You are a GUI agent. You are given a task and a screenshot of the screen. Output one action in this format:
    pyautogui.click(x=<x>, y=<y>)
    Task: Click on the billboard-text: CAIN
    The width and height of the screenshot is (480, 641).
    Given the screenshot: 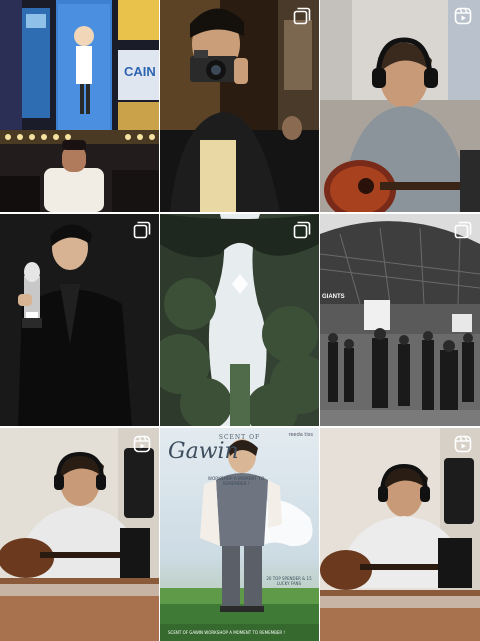 What is the action you would take?
    pyautogui.click(x=140, y=71)
    